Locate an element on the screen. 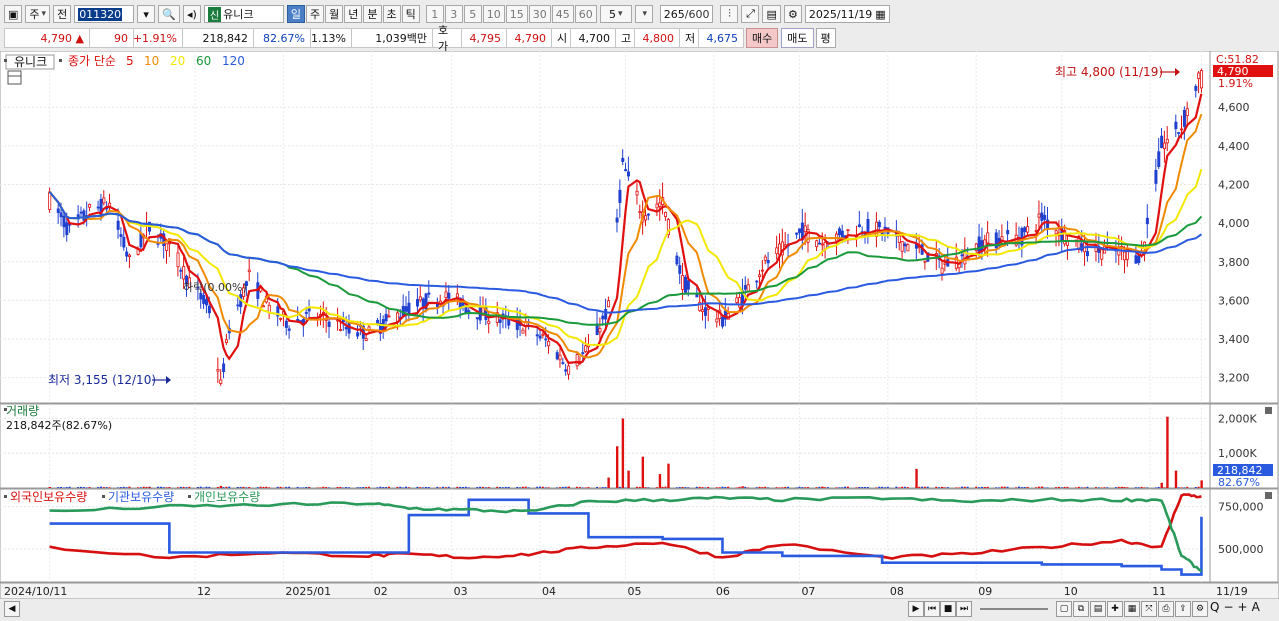 Image resolution: width=1279 pixels, height=621 pixels. multiplier-tab-30: 30 is located at coordinates (539, 14).